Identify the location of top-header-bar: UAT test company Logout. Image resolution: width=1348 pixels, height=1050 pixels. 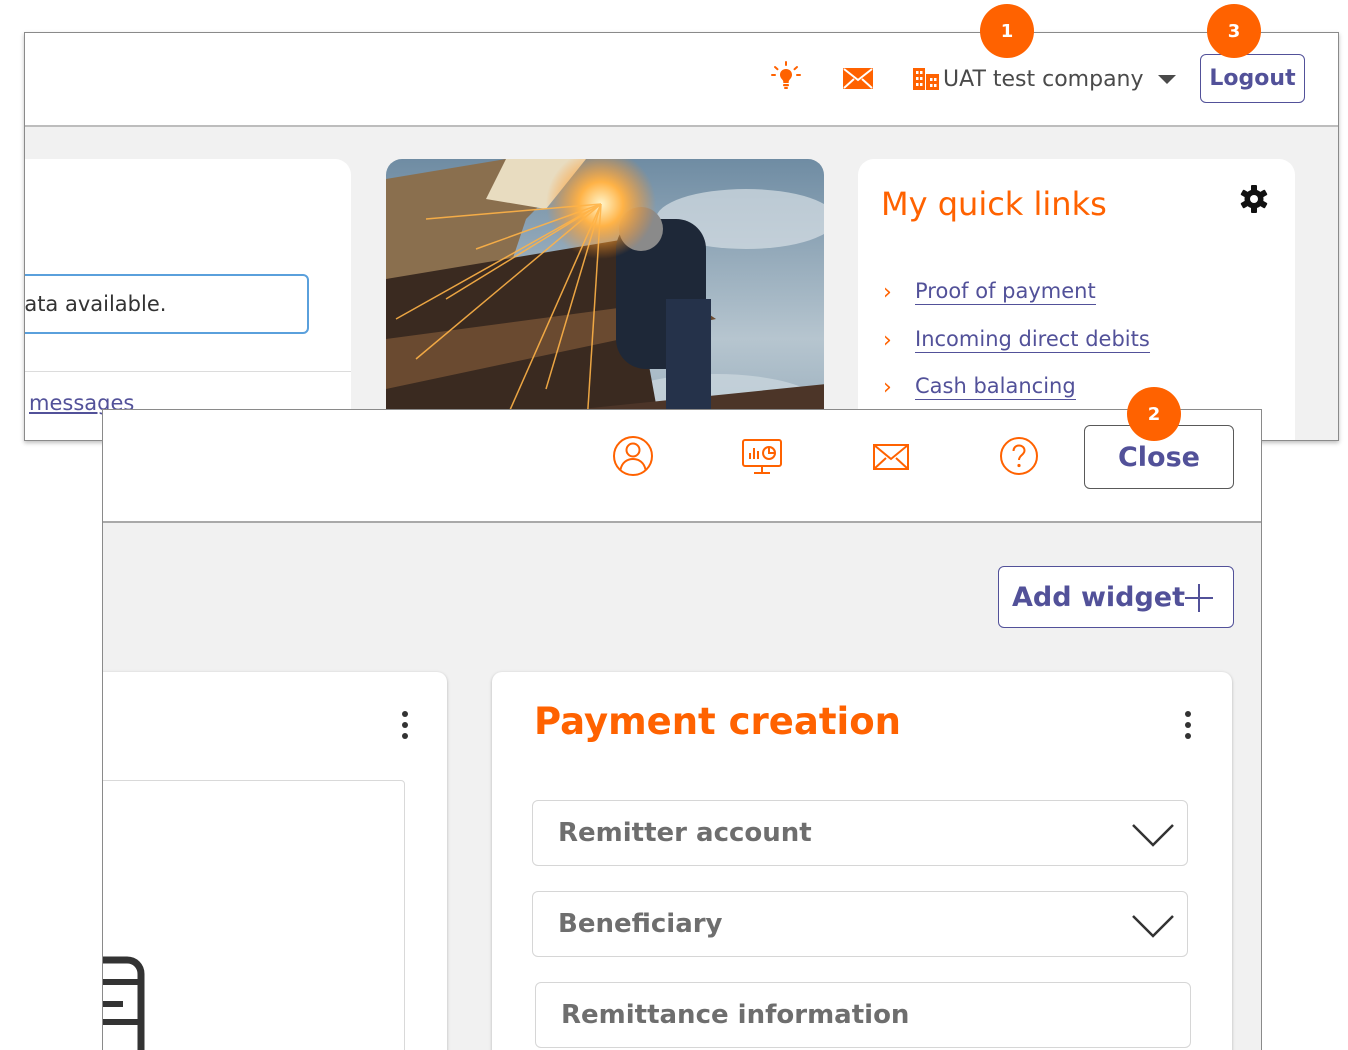
(681, 80).